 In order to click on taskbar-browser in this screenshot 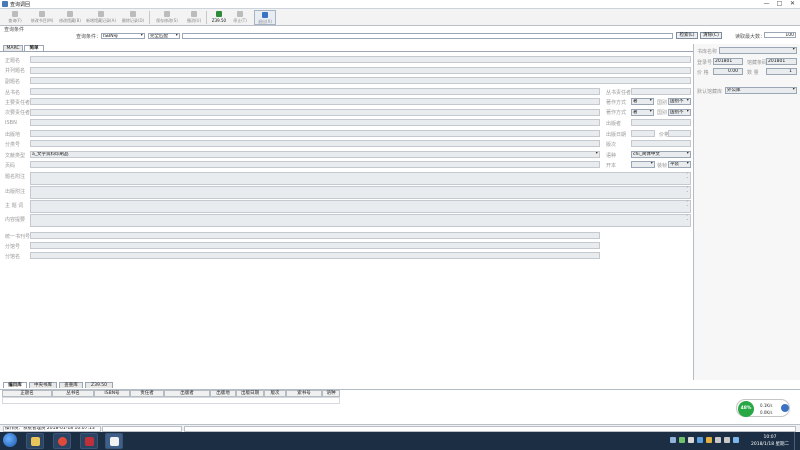, I will do `click(62, 441)`.